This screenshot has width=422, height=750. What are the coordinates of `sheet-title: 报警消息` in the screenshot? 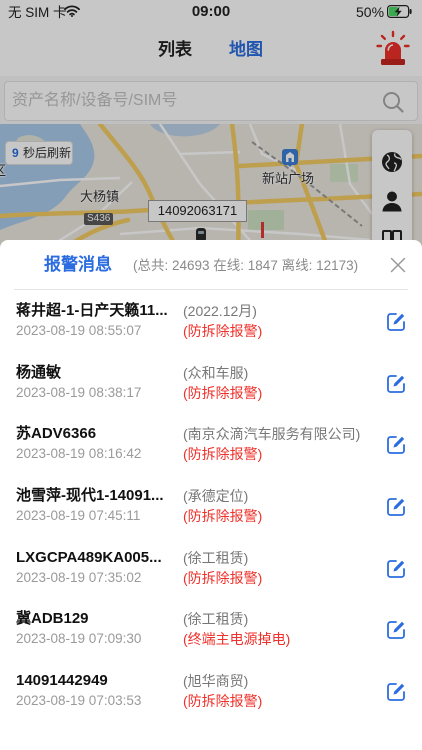 It's located at (78, 264).